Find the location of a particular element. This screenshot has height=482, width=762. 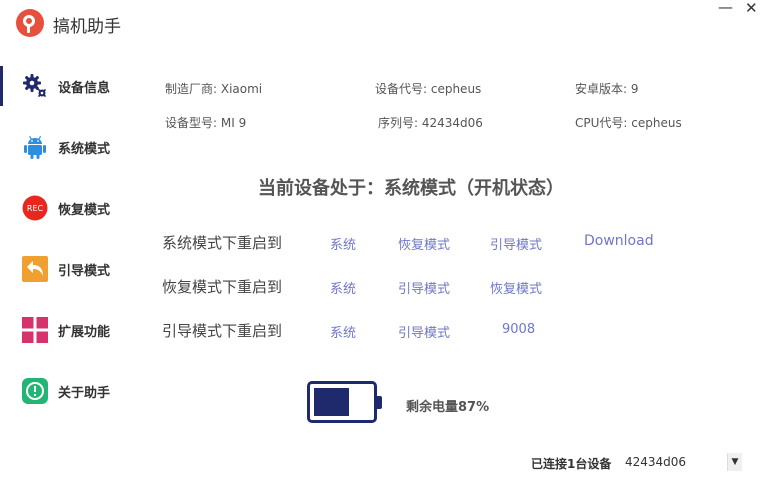

sidebar-item-label: 扩展功能 is located at coordinates (84, 332).